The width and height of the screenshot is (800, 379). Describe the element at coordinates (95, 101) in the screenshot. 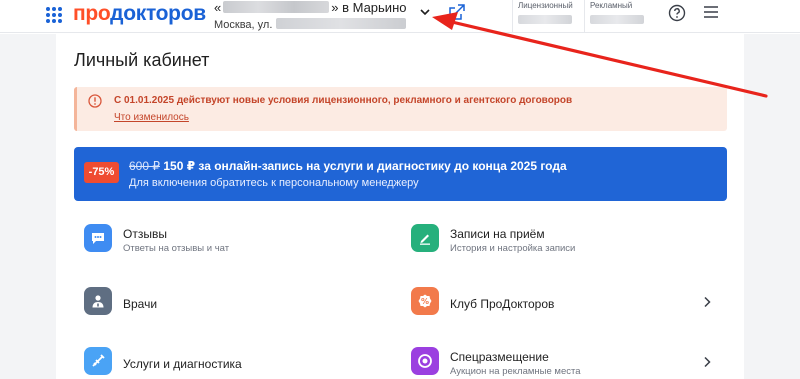

I see `info-icon` at that location.